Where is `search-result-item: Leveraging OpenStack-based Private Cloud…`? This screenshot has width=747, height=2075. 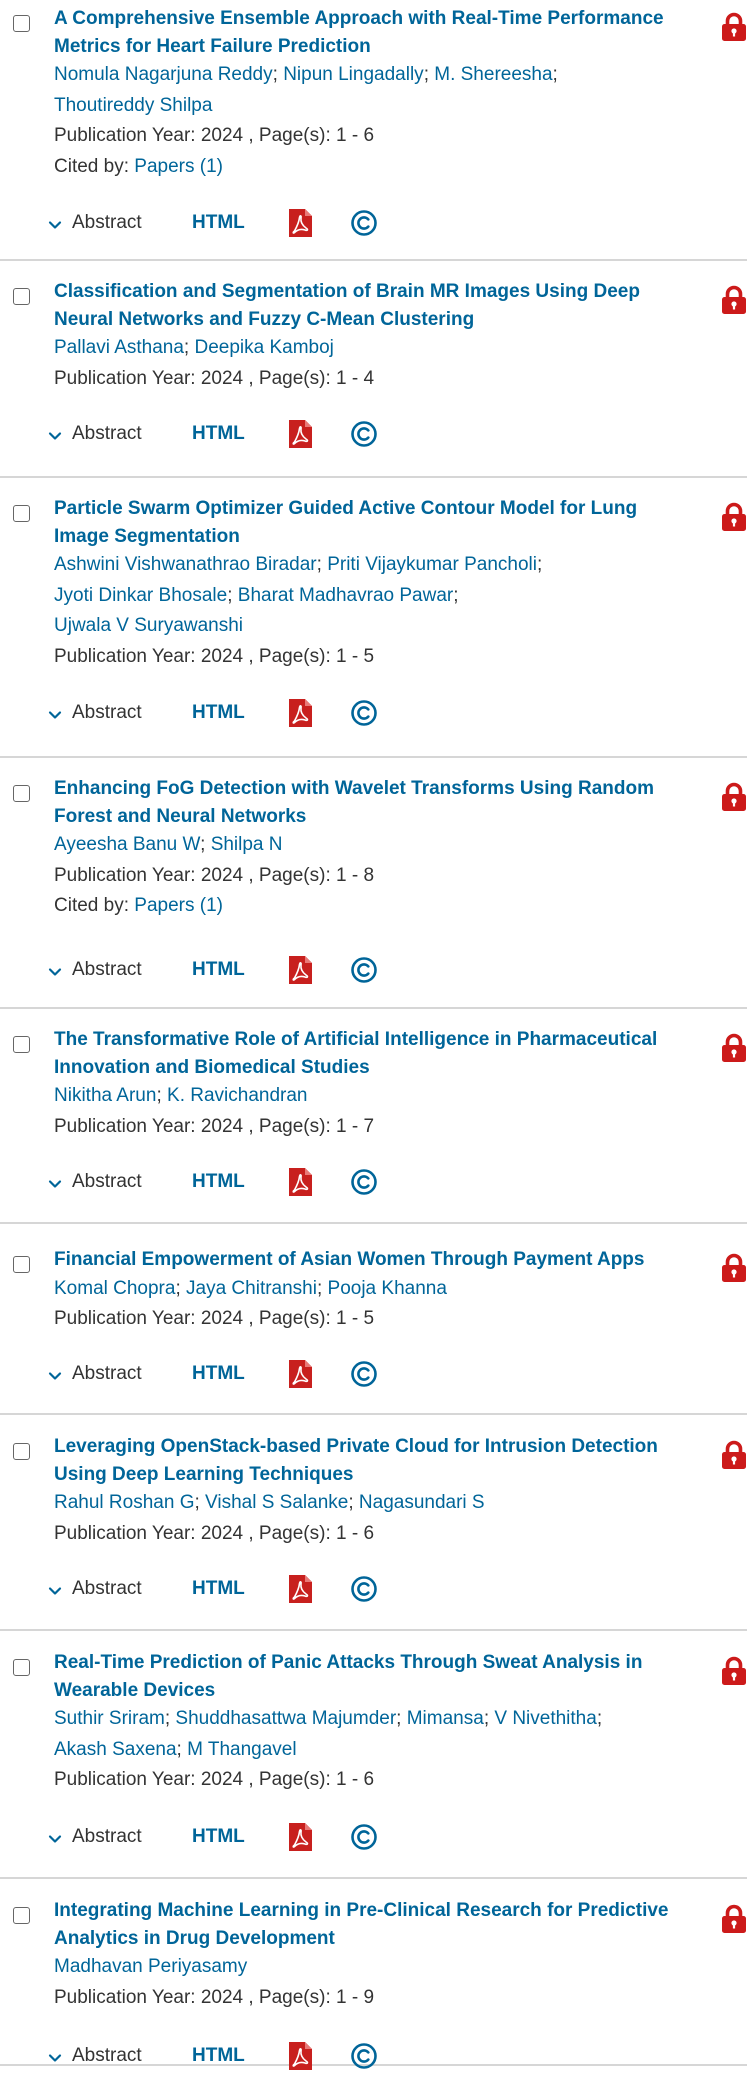 search-result-item: Leveraging OpenStack-based Private Cloud… is located at coordinates (373, 1523).